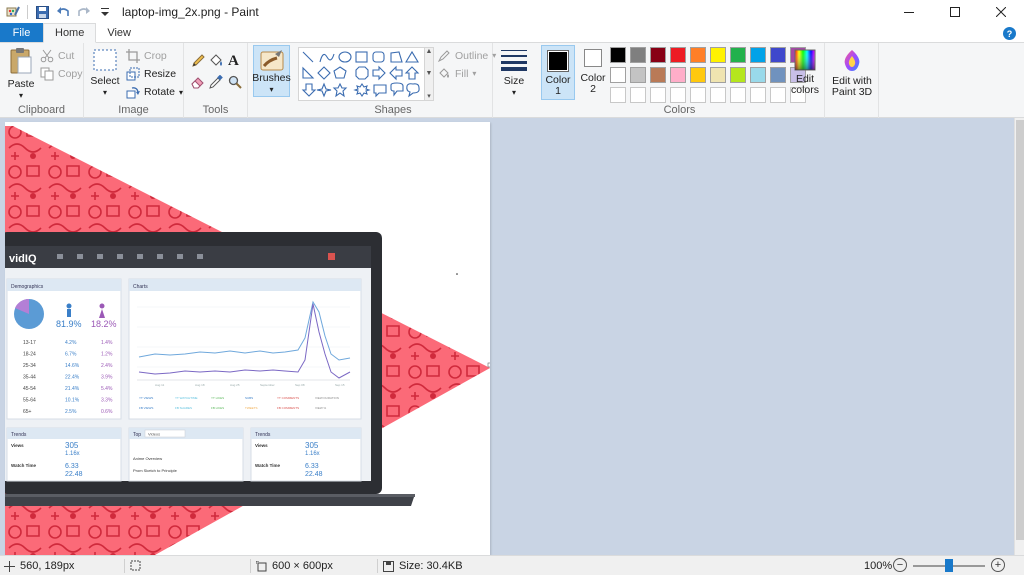 The width and height of the screenshot is (1024, 575). Describe the element at coordinates (233, 61) in the screenshot. I see `text-icon: A` at that location.